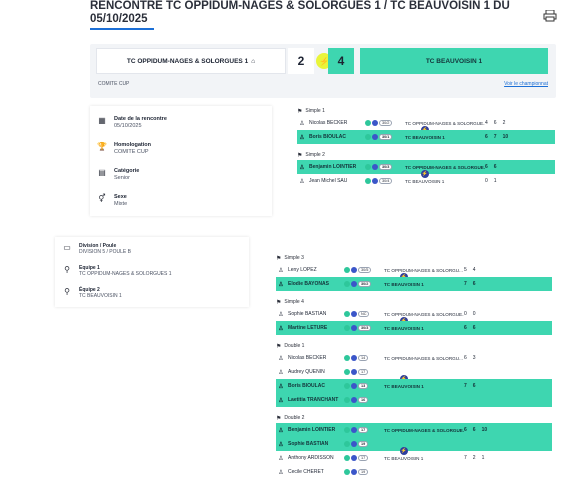 The height and width of the screenshot is (502, 588). Describe the element at coordinates (491, 181) in the screenshot. I see `set-scores: 01` at that location.